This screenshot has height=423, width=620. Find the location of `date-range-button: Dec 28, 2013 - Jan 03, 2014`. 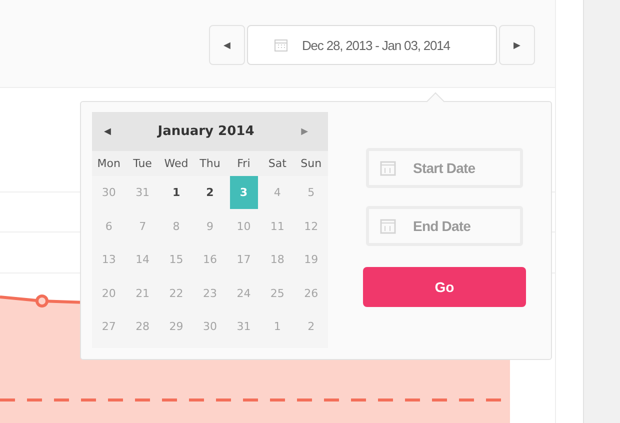

date-range-button: Dec 28, 2013 - Jan 03, 2014 is located at coordinates (372, 45).